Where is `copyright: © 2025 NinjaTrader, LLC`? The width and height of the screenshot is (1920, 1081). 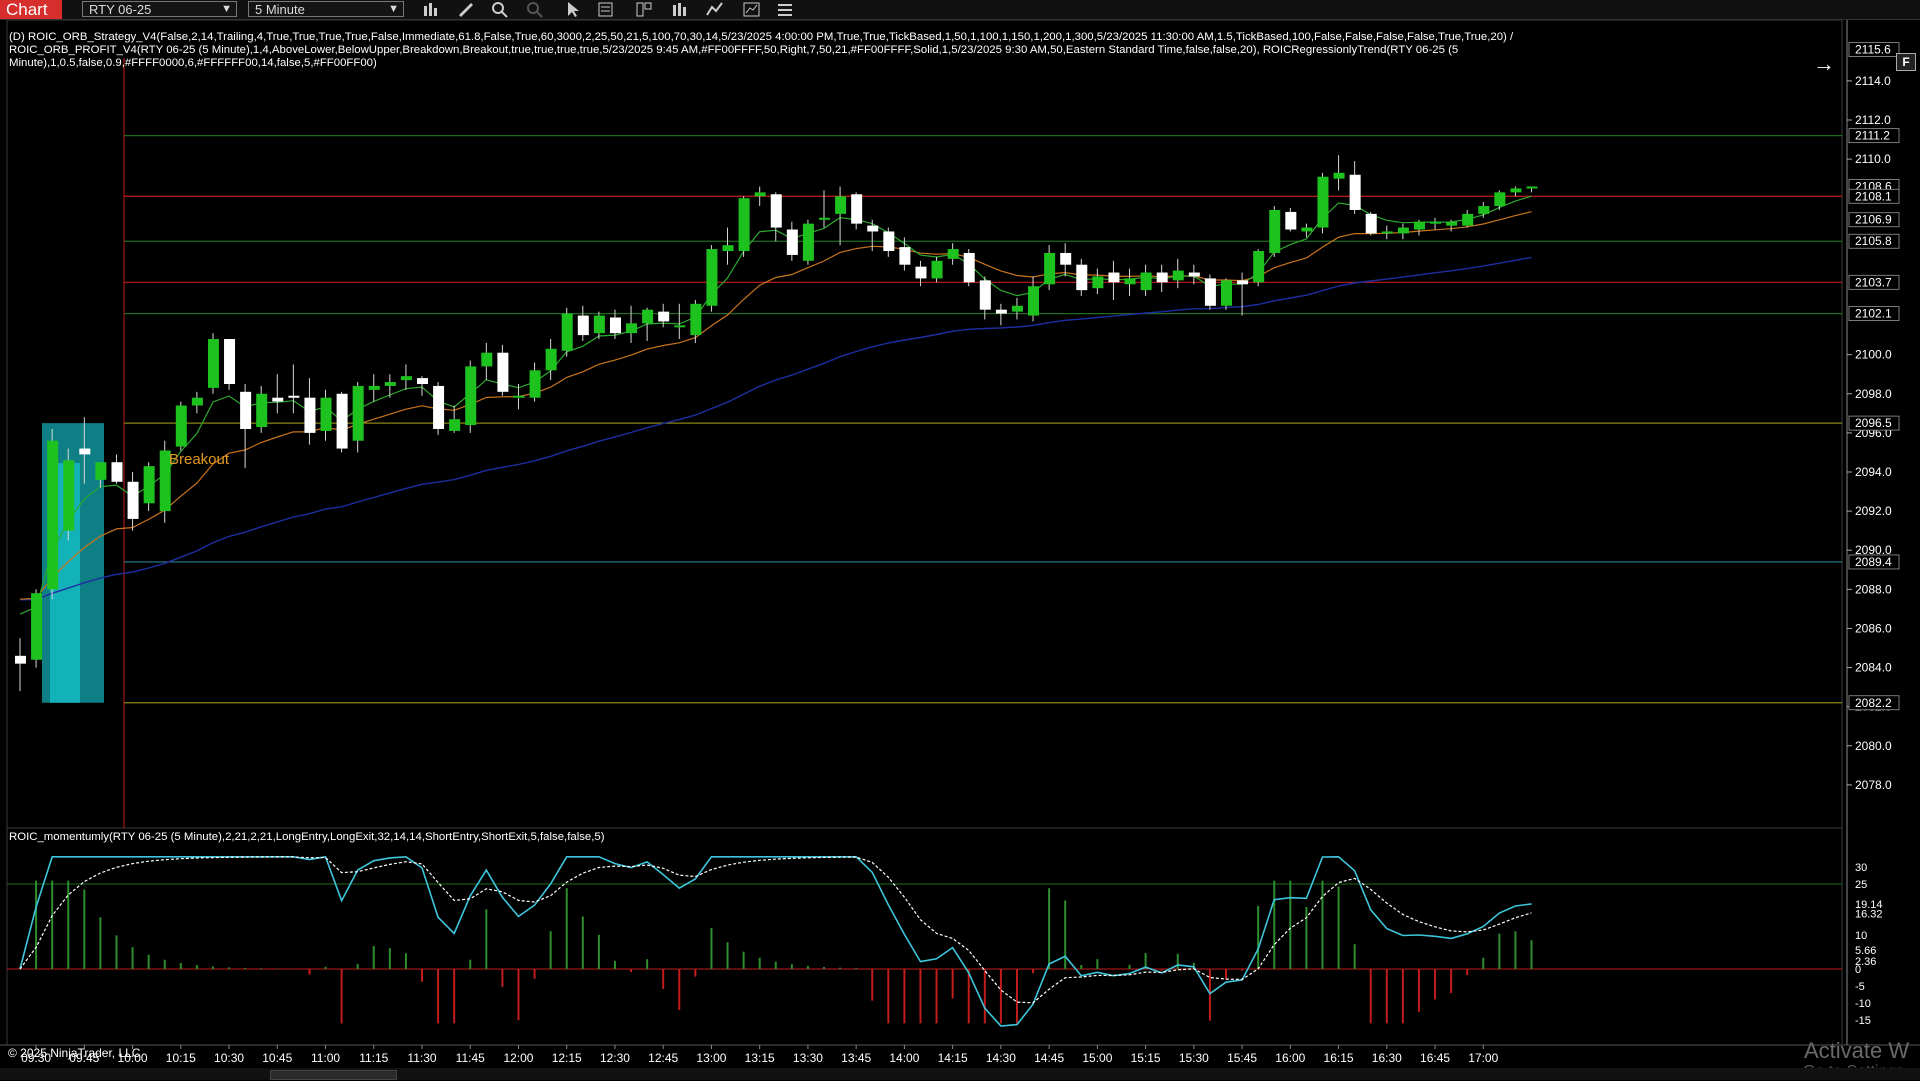 copyright: © 2025 NinjaTrader, LLC is located at coordinates (74, 1053).